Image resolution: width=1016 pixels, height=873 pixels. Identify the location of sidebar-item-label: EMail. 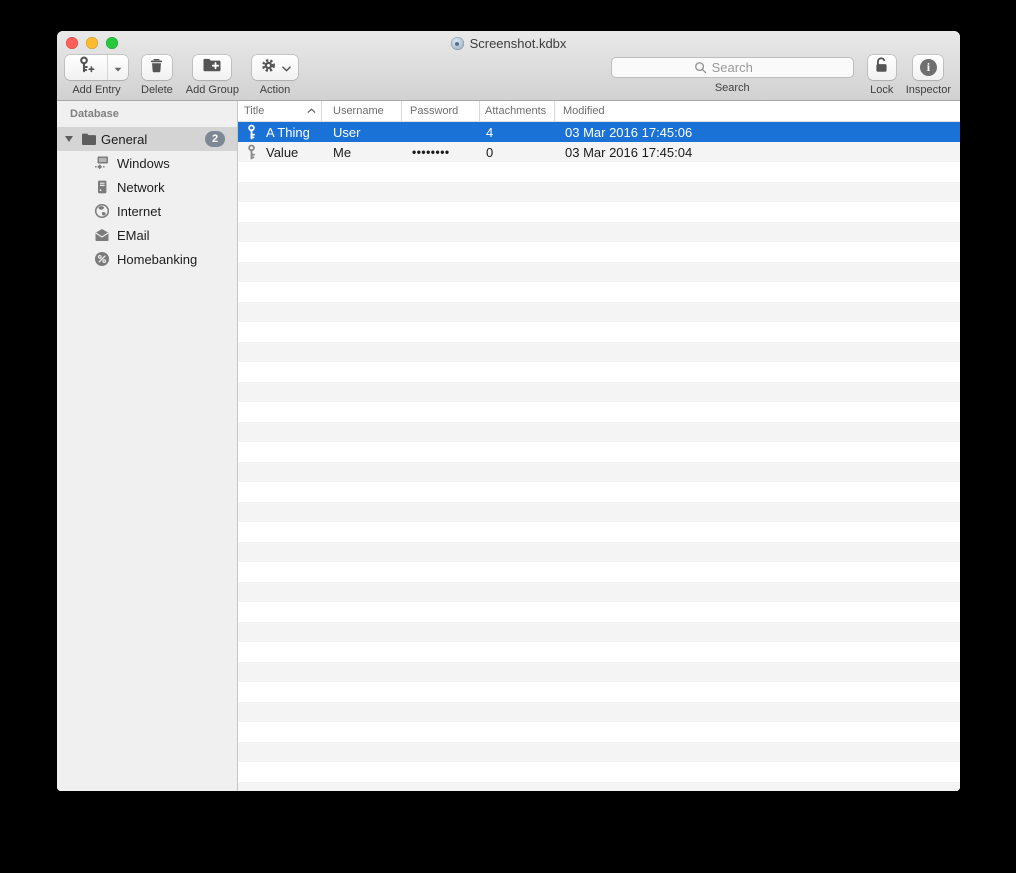
(133, 235).